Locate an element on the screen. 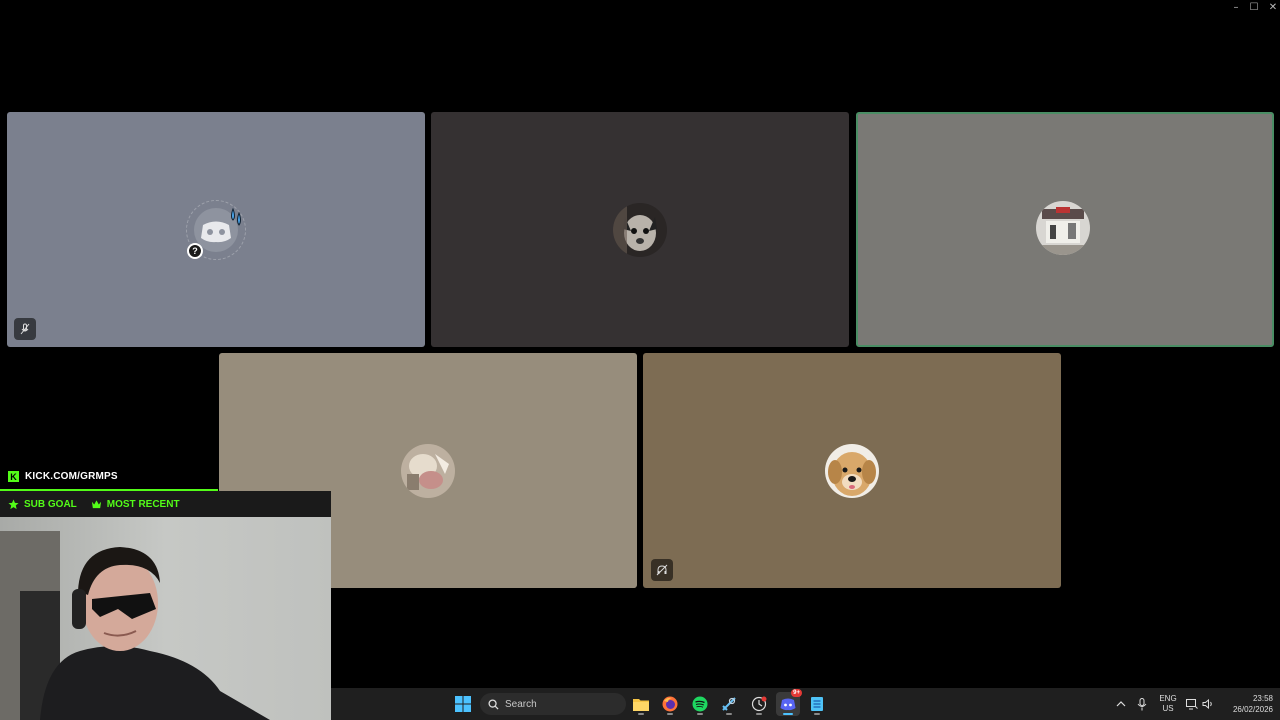 Image resolution: width=1280 pixels, height=720 pixels. windows-taskbar: Search 9+ ENG US 23:58 26/02/2026 is located at coordinates (805, 704).